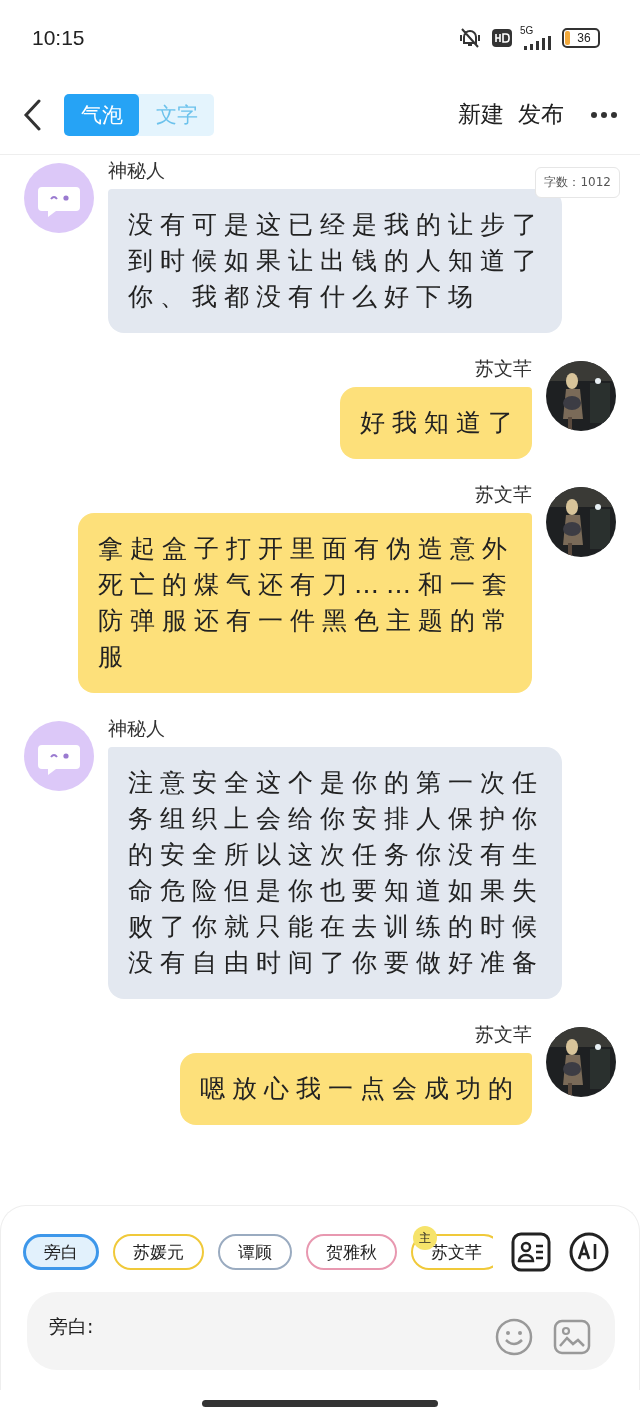 This screenshot has height=1422, width=640. I want to click on message-bubble: 嗯放心我一点会成功的, so click(356, 1089).